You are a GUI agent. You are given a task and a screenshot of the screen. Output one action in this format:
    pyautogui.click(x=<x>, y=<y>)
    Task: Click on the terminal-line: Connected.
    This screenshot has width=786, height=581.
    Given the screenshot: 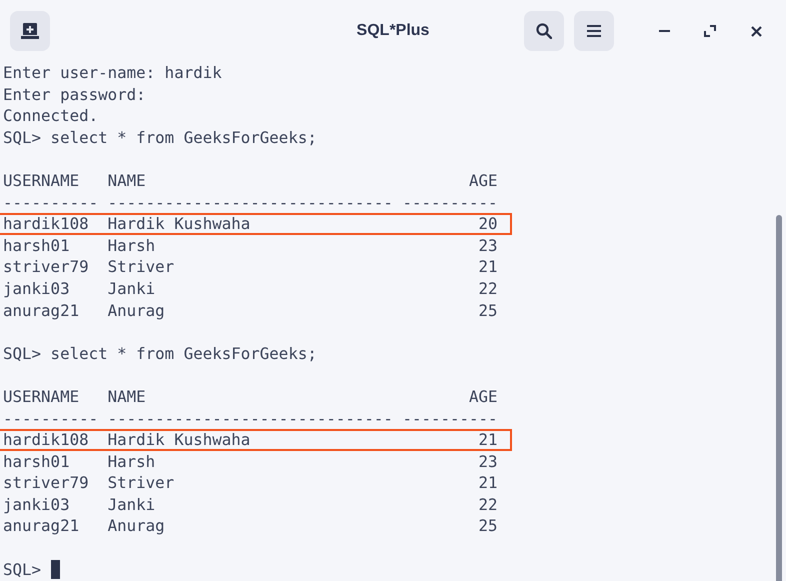 What is the action you would take?
    pyautogui.click(x=50, y=116)
    